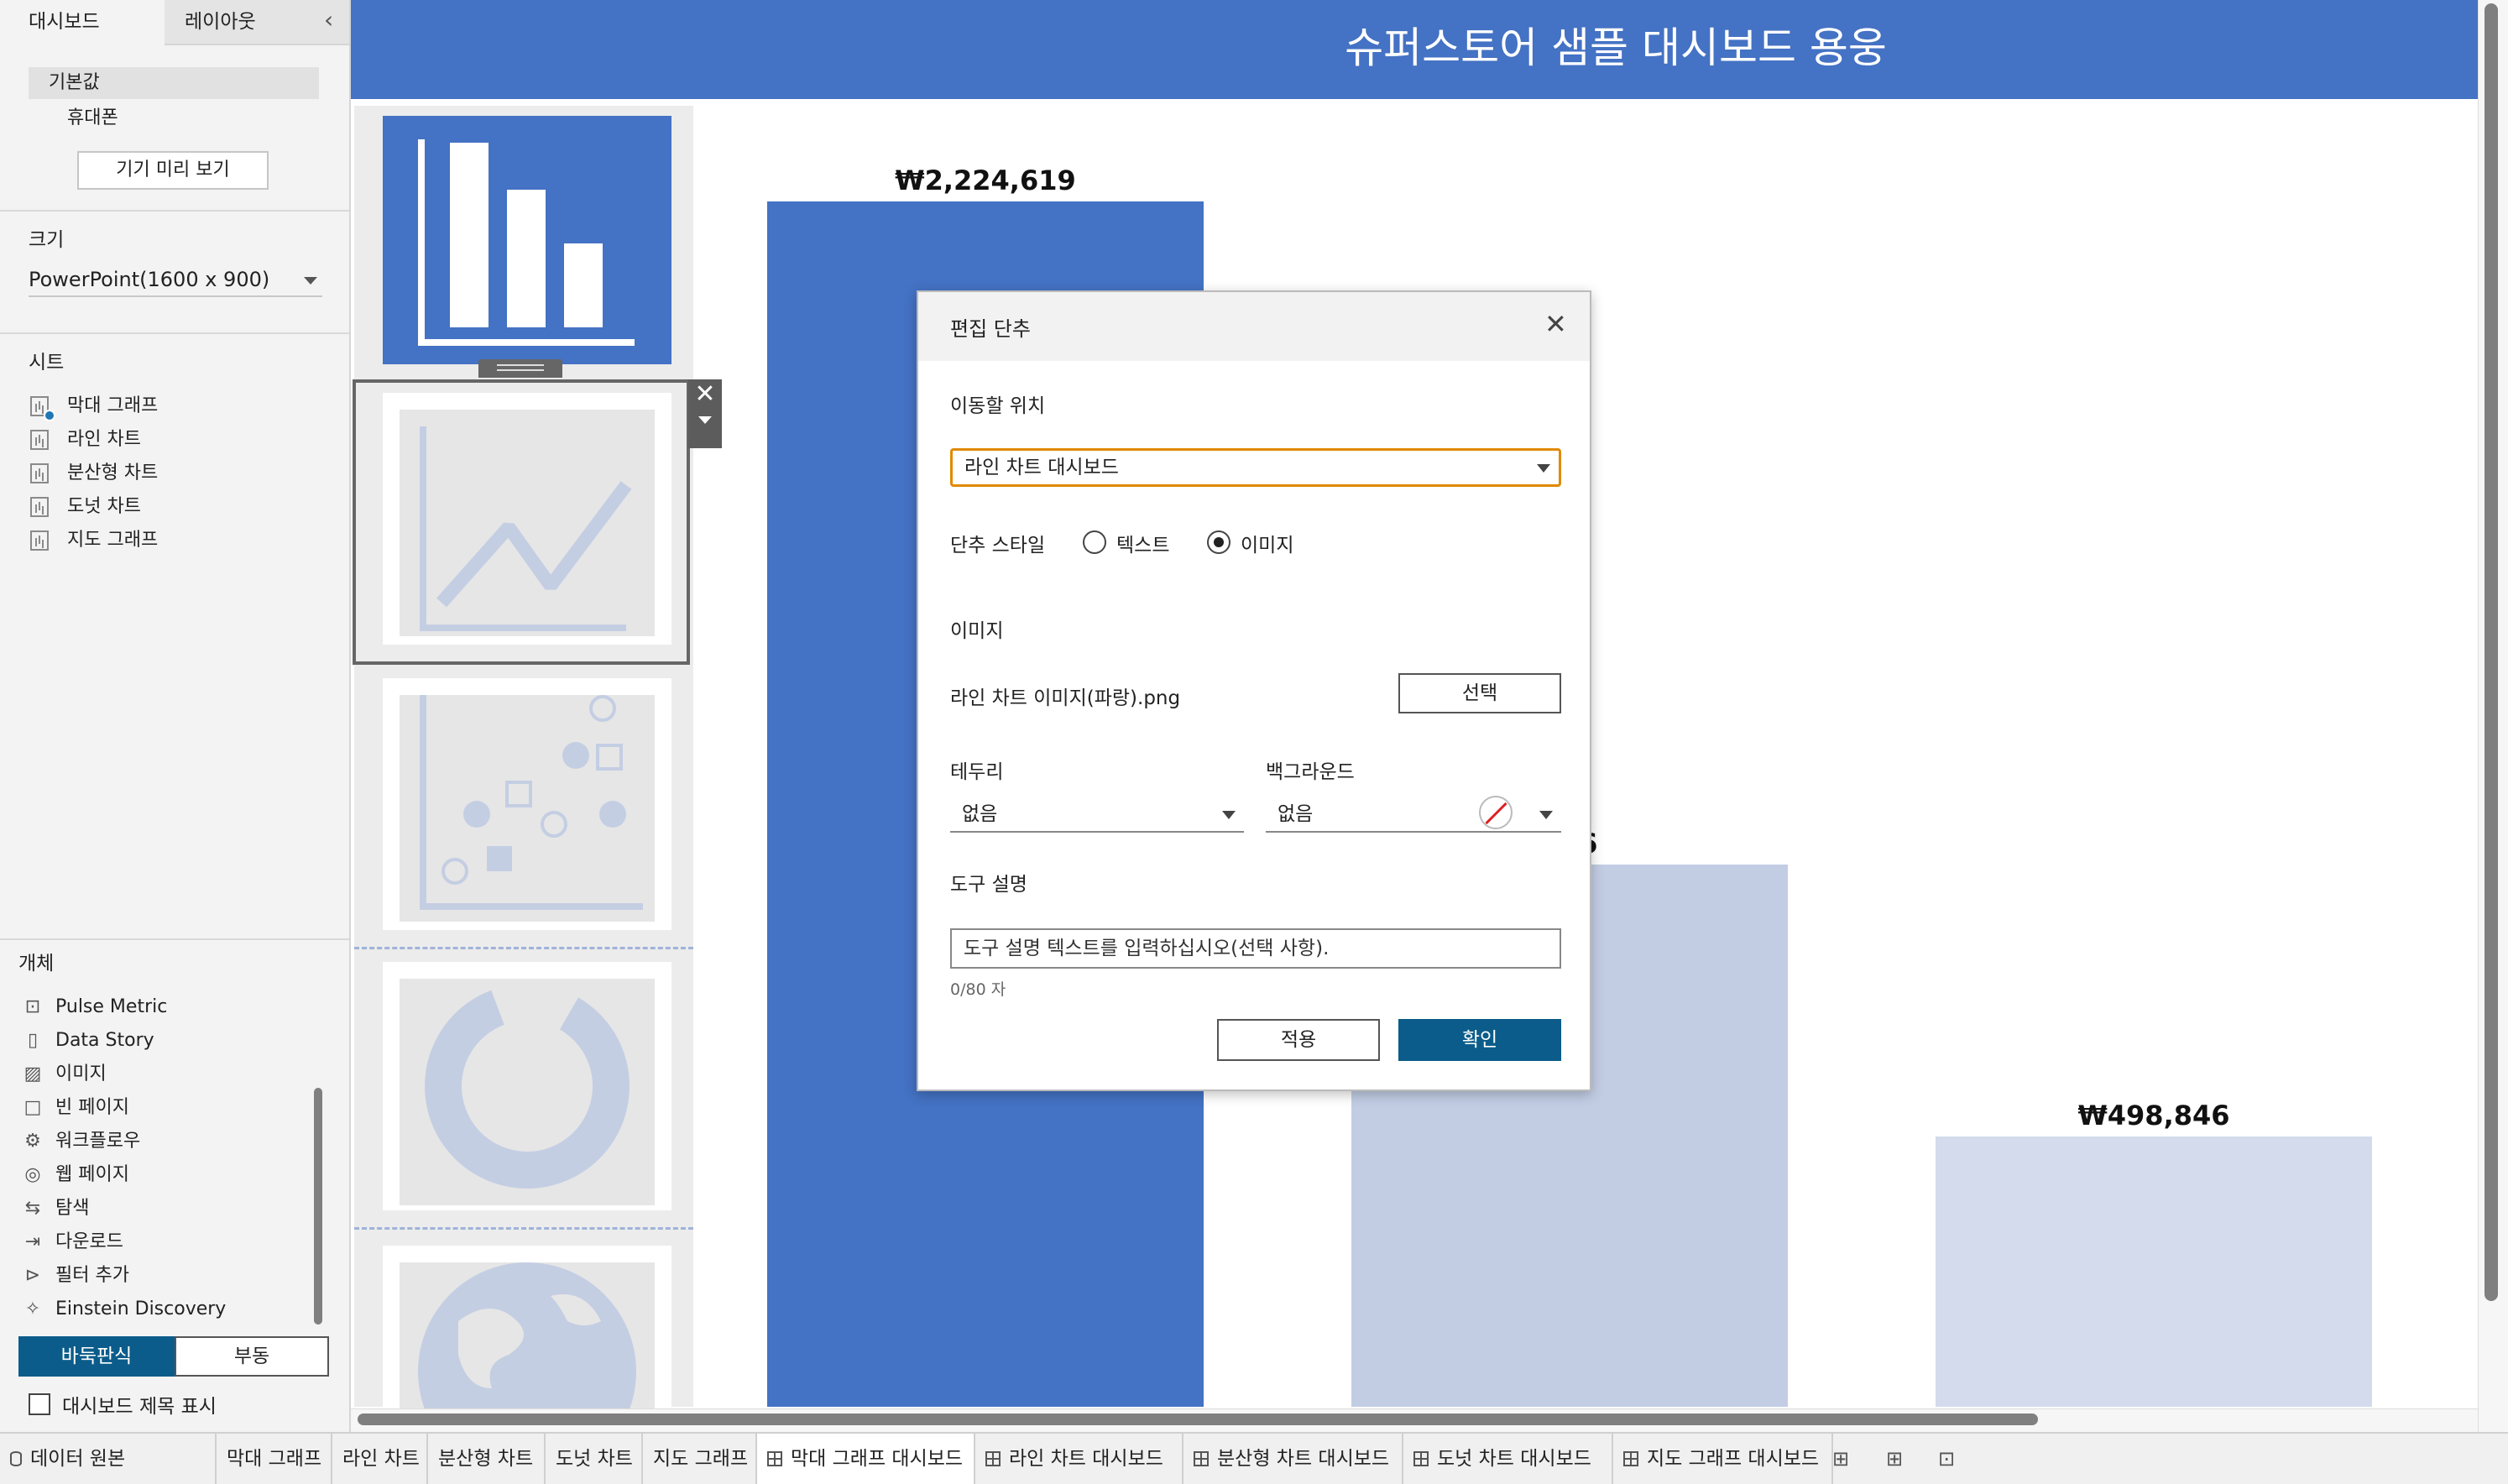 This screenshot has height=1484, width=2508. Describe the element at coordinates (65, 1074) in the screenshot. I see `object-image: ▨ 이미지` at that location.